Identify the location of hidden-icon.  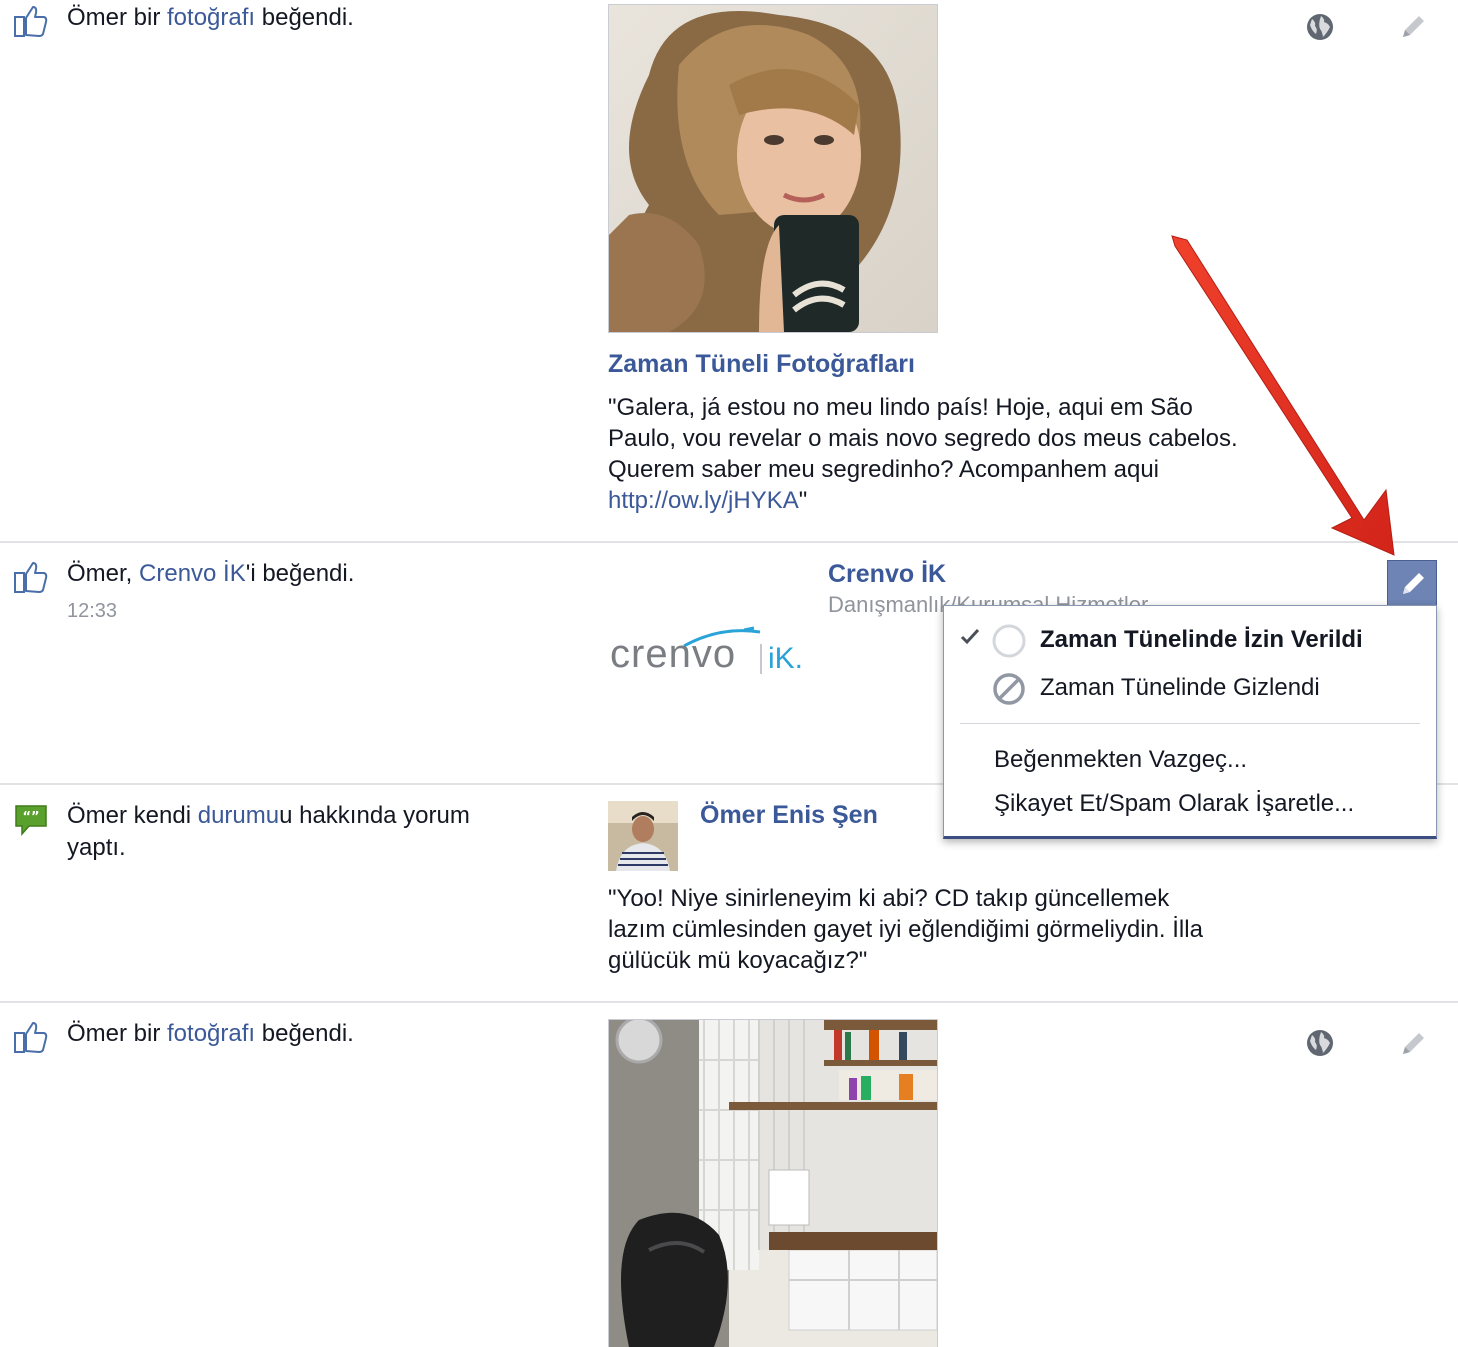
(1009, 689).